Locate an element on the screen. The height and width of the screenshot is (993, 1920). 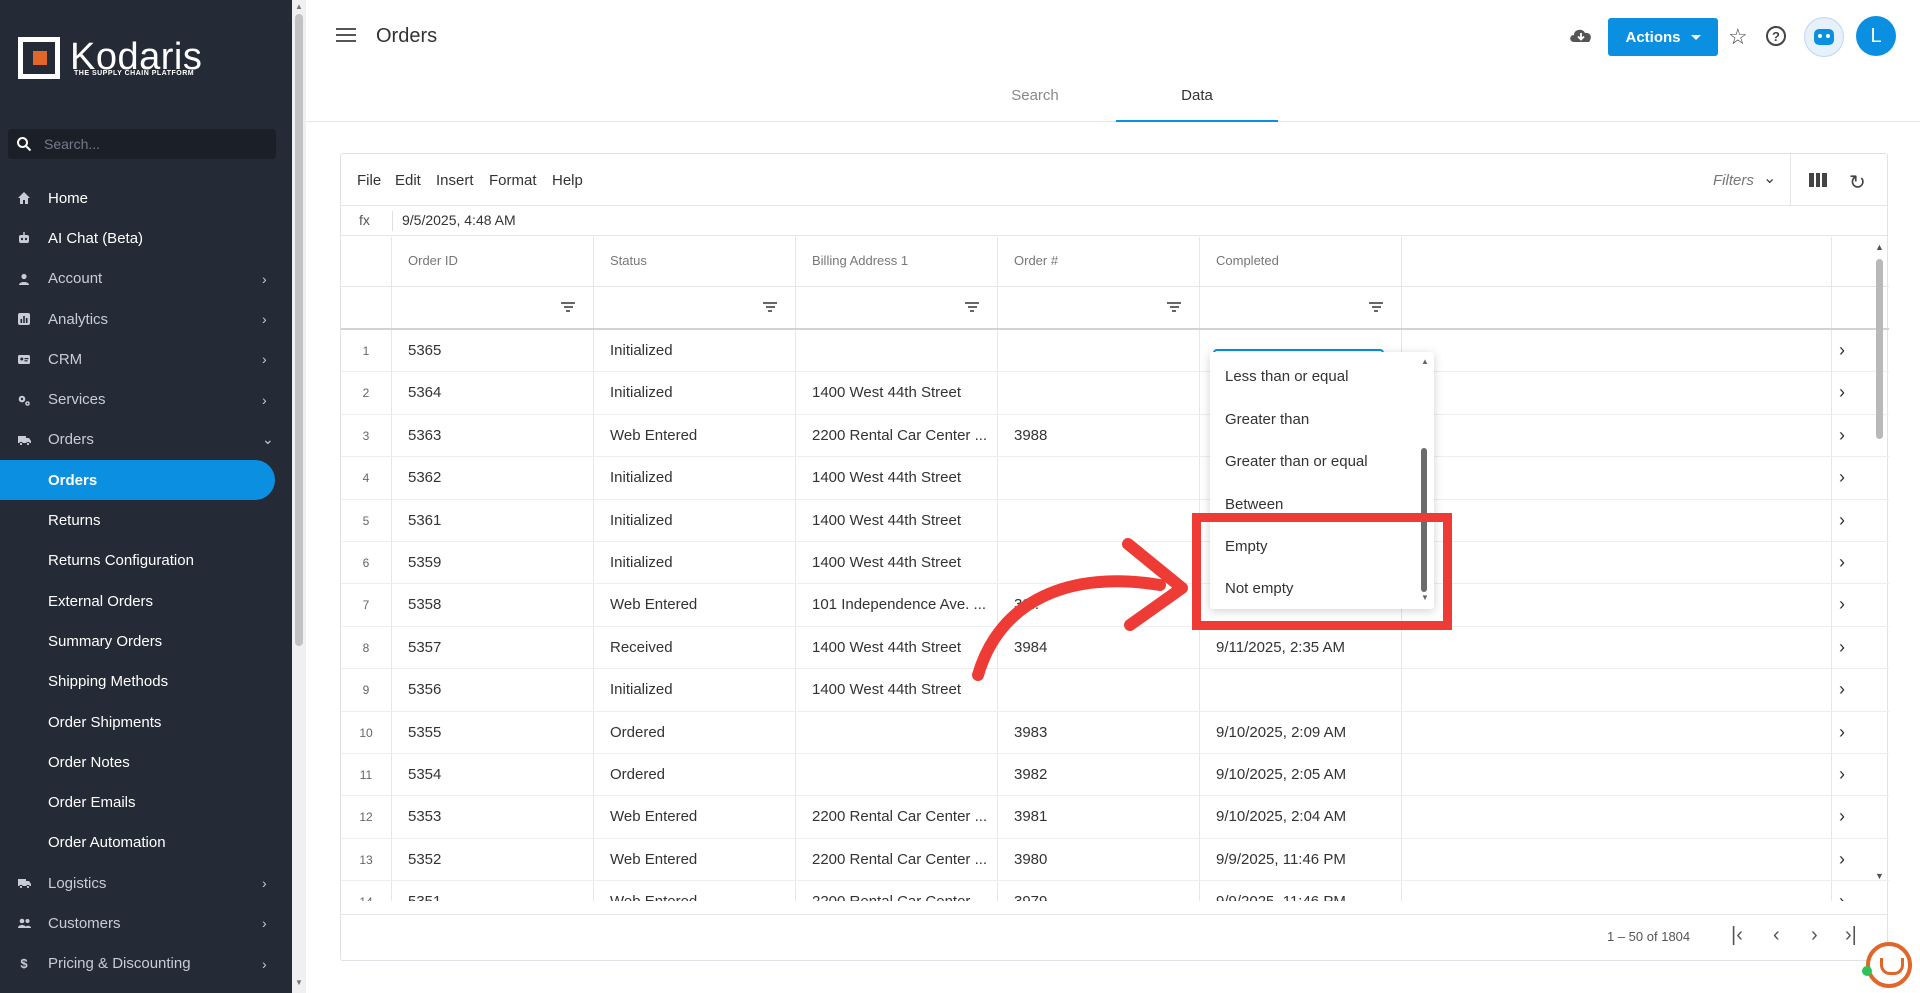
tab-search: Search is located at coordinates (1035, 100).